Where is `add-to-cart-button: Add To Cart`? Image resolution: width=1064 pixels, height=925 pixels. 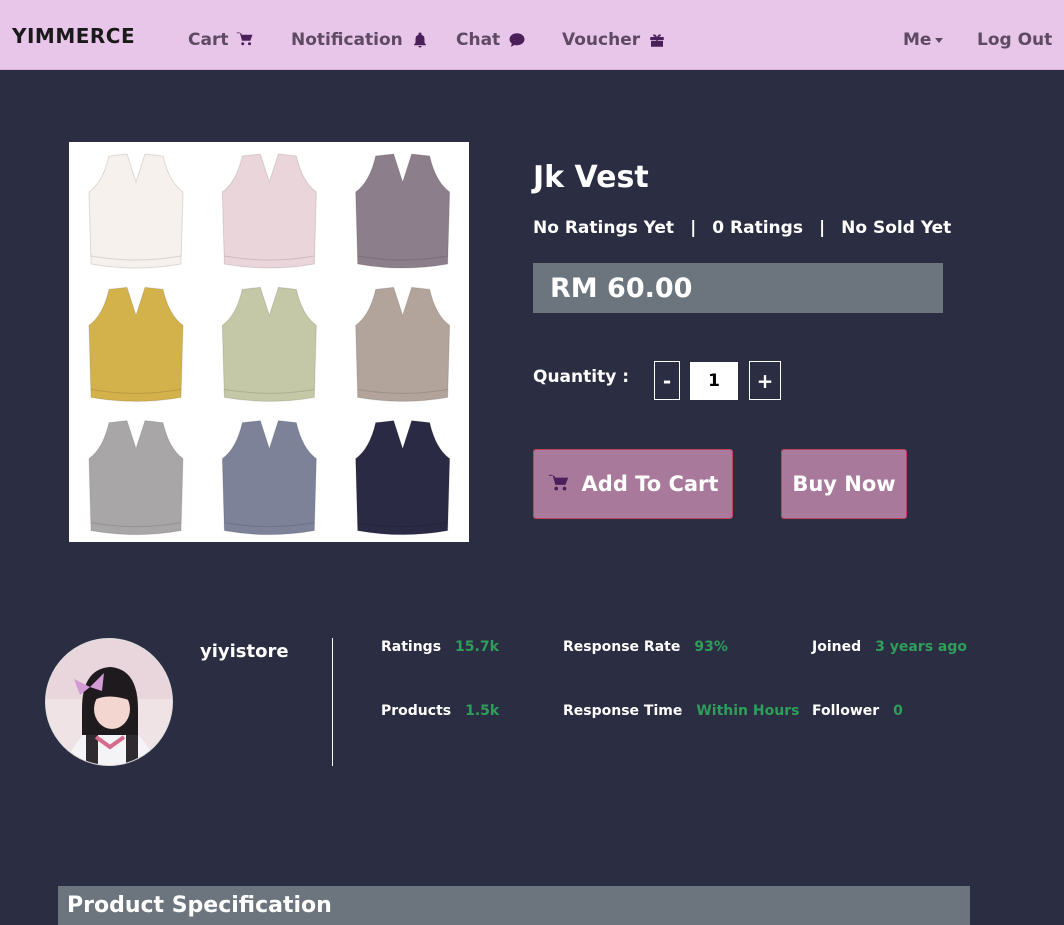 add-to-cart-button: Add To Cart is located at coordinates (633, 484).